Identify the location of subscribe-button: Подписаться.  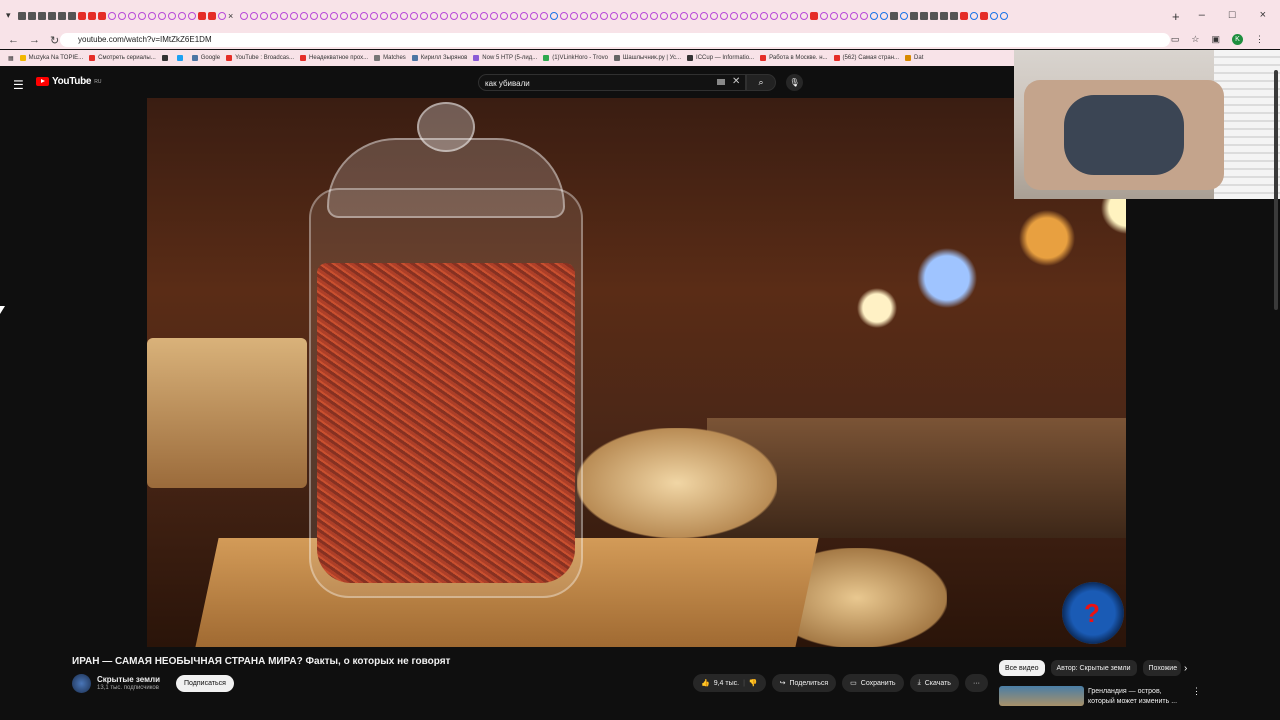
(205, 683).